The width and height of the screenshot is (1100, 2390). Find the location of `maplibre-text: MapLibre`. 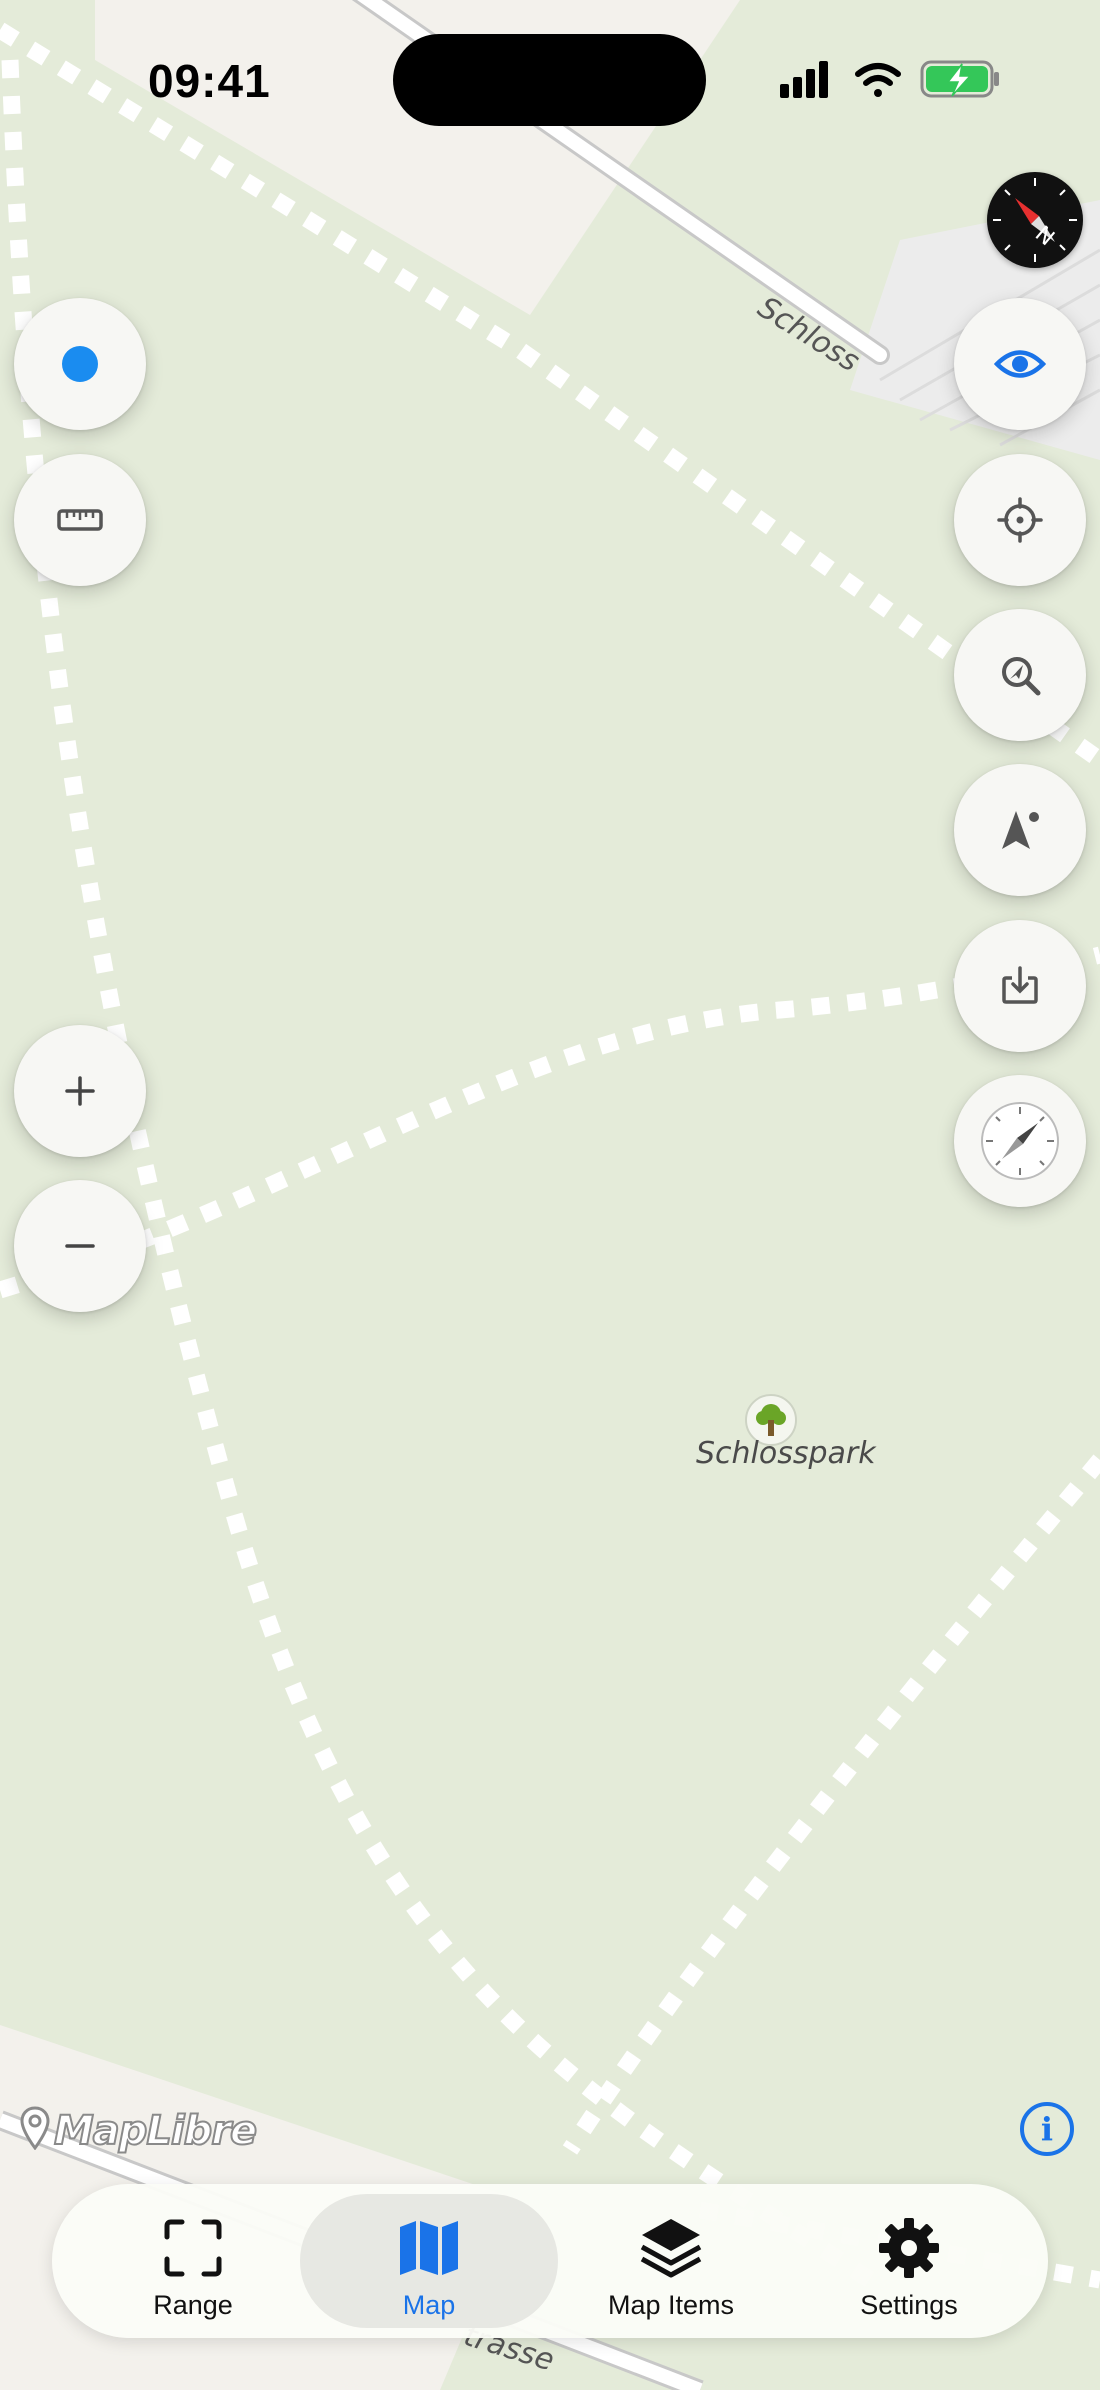

maplibre-text: MapLibre is located at coordinates (155, 2131).